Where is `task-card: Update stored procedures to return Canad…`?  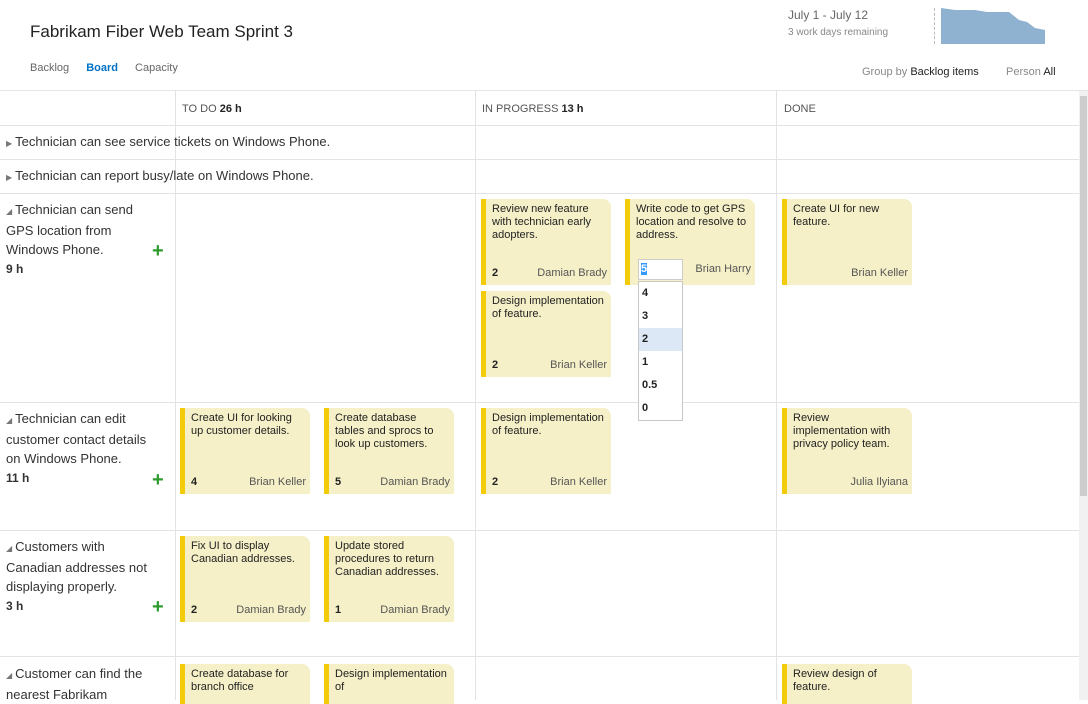 task-card: Update stored procedures to return Canad… is located at coordinates (389, 579).